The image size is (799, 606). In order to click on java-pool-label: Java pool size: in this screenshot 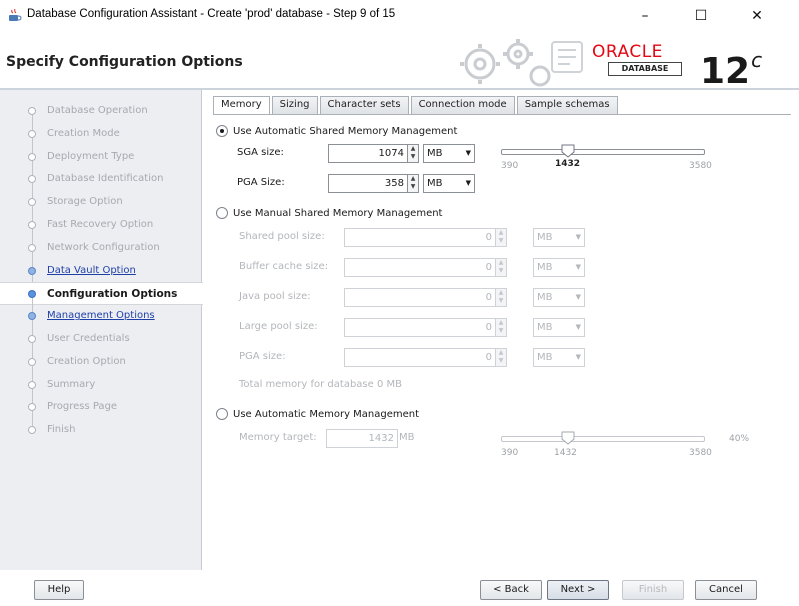, I will do `click(275, 296)`.